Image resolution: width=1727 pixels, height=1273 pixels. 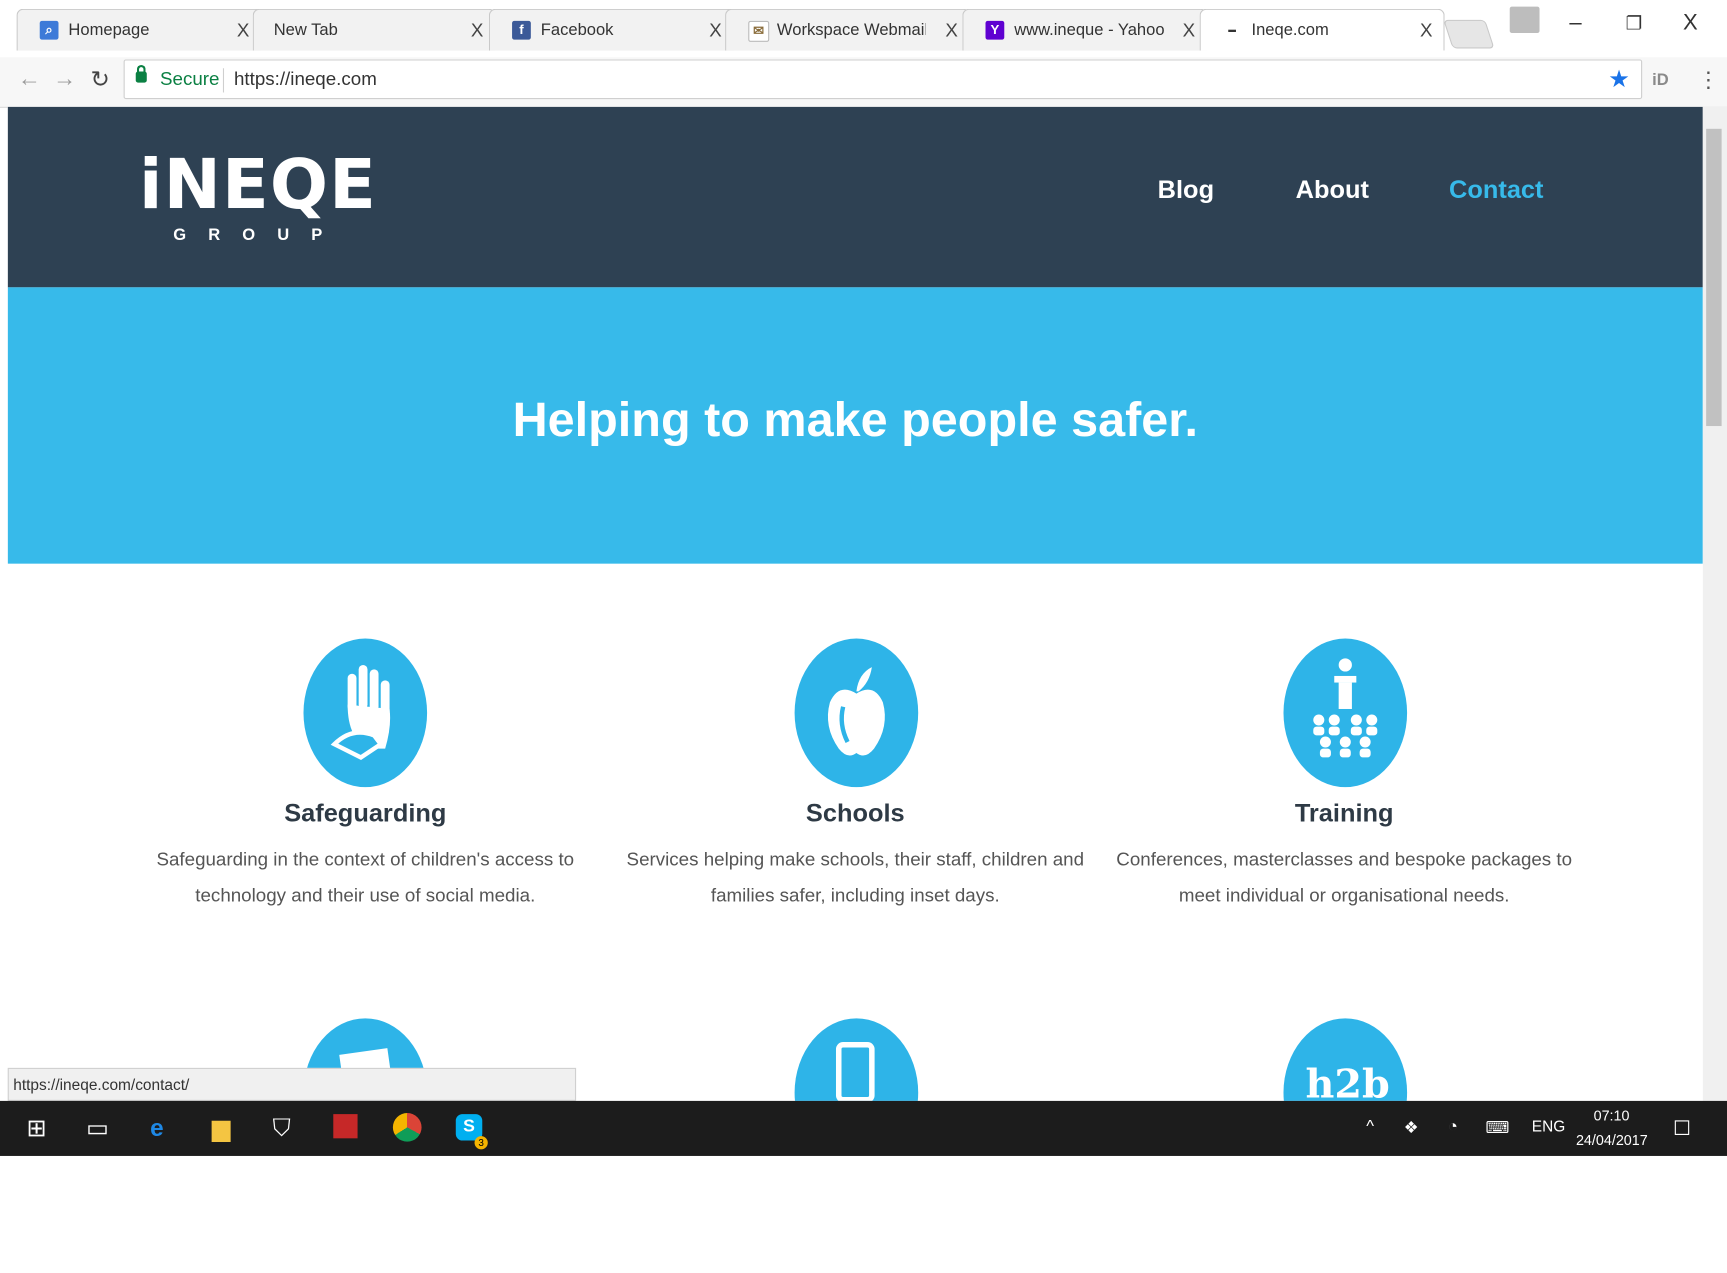 What do you see at coordinates (305, 30) in the screenshot?
I see `tab-title: New Tab` at bounding box center [305, 30].